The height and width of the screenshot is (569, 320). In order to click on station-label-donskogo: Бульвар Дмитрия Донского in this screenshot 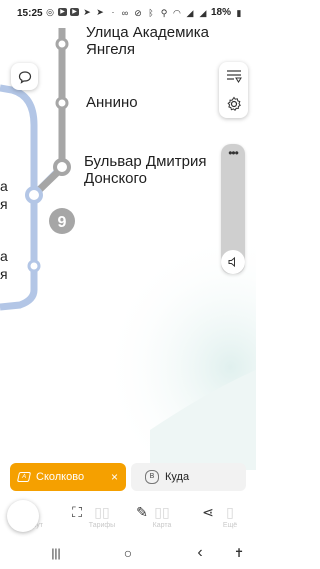, I will do `click(145, 170)`.